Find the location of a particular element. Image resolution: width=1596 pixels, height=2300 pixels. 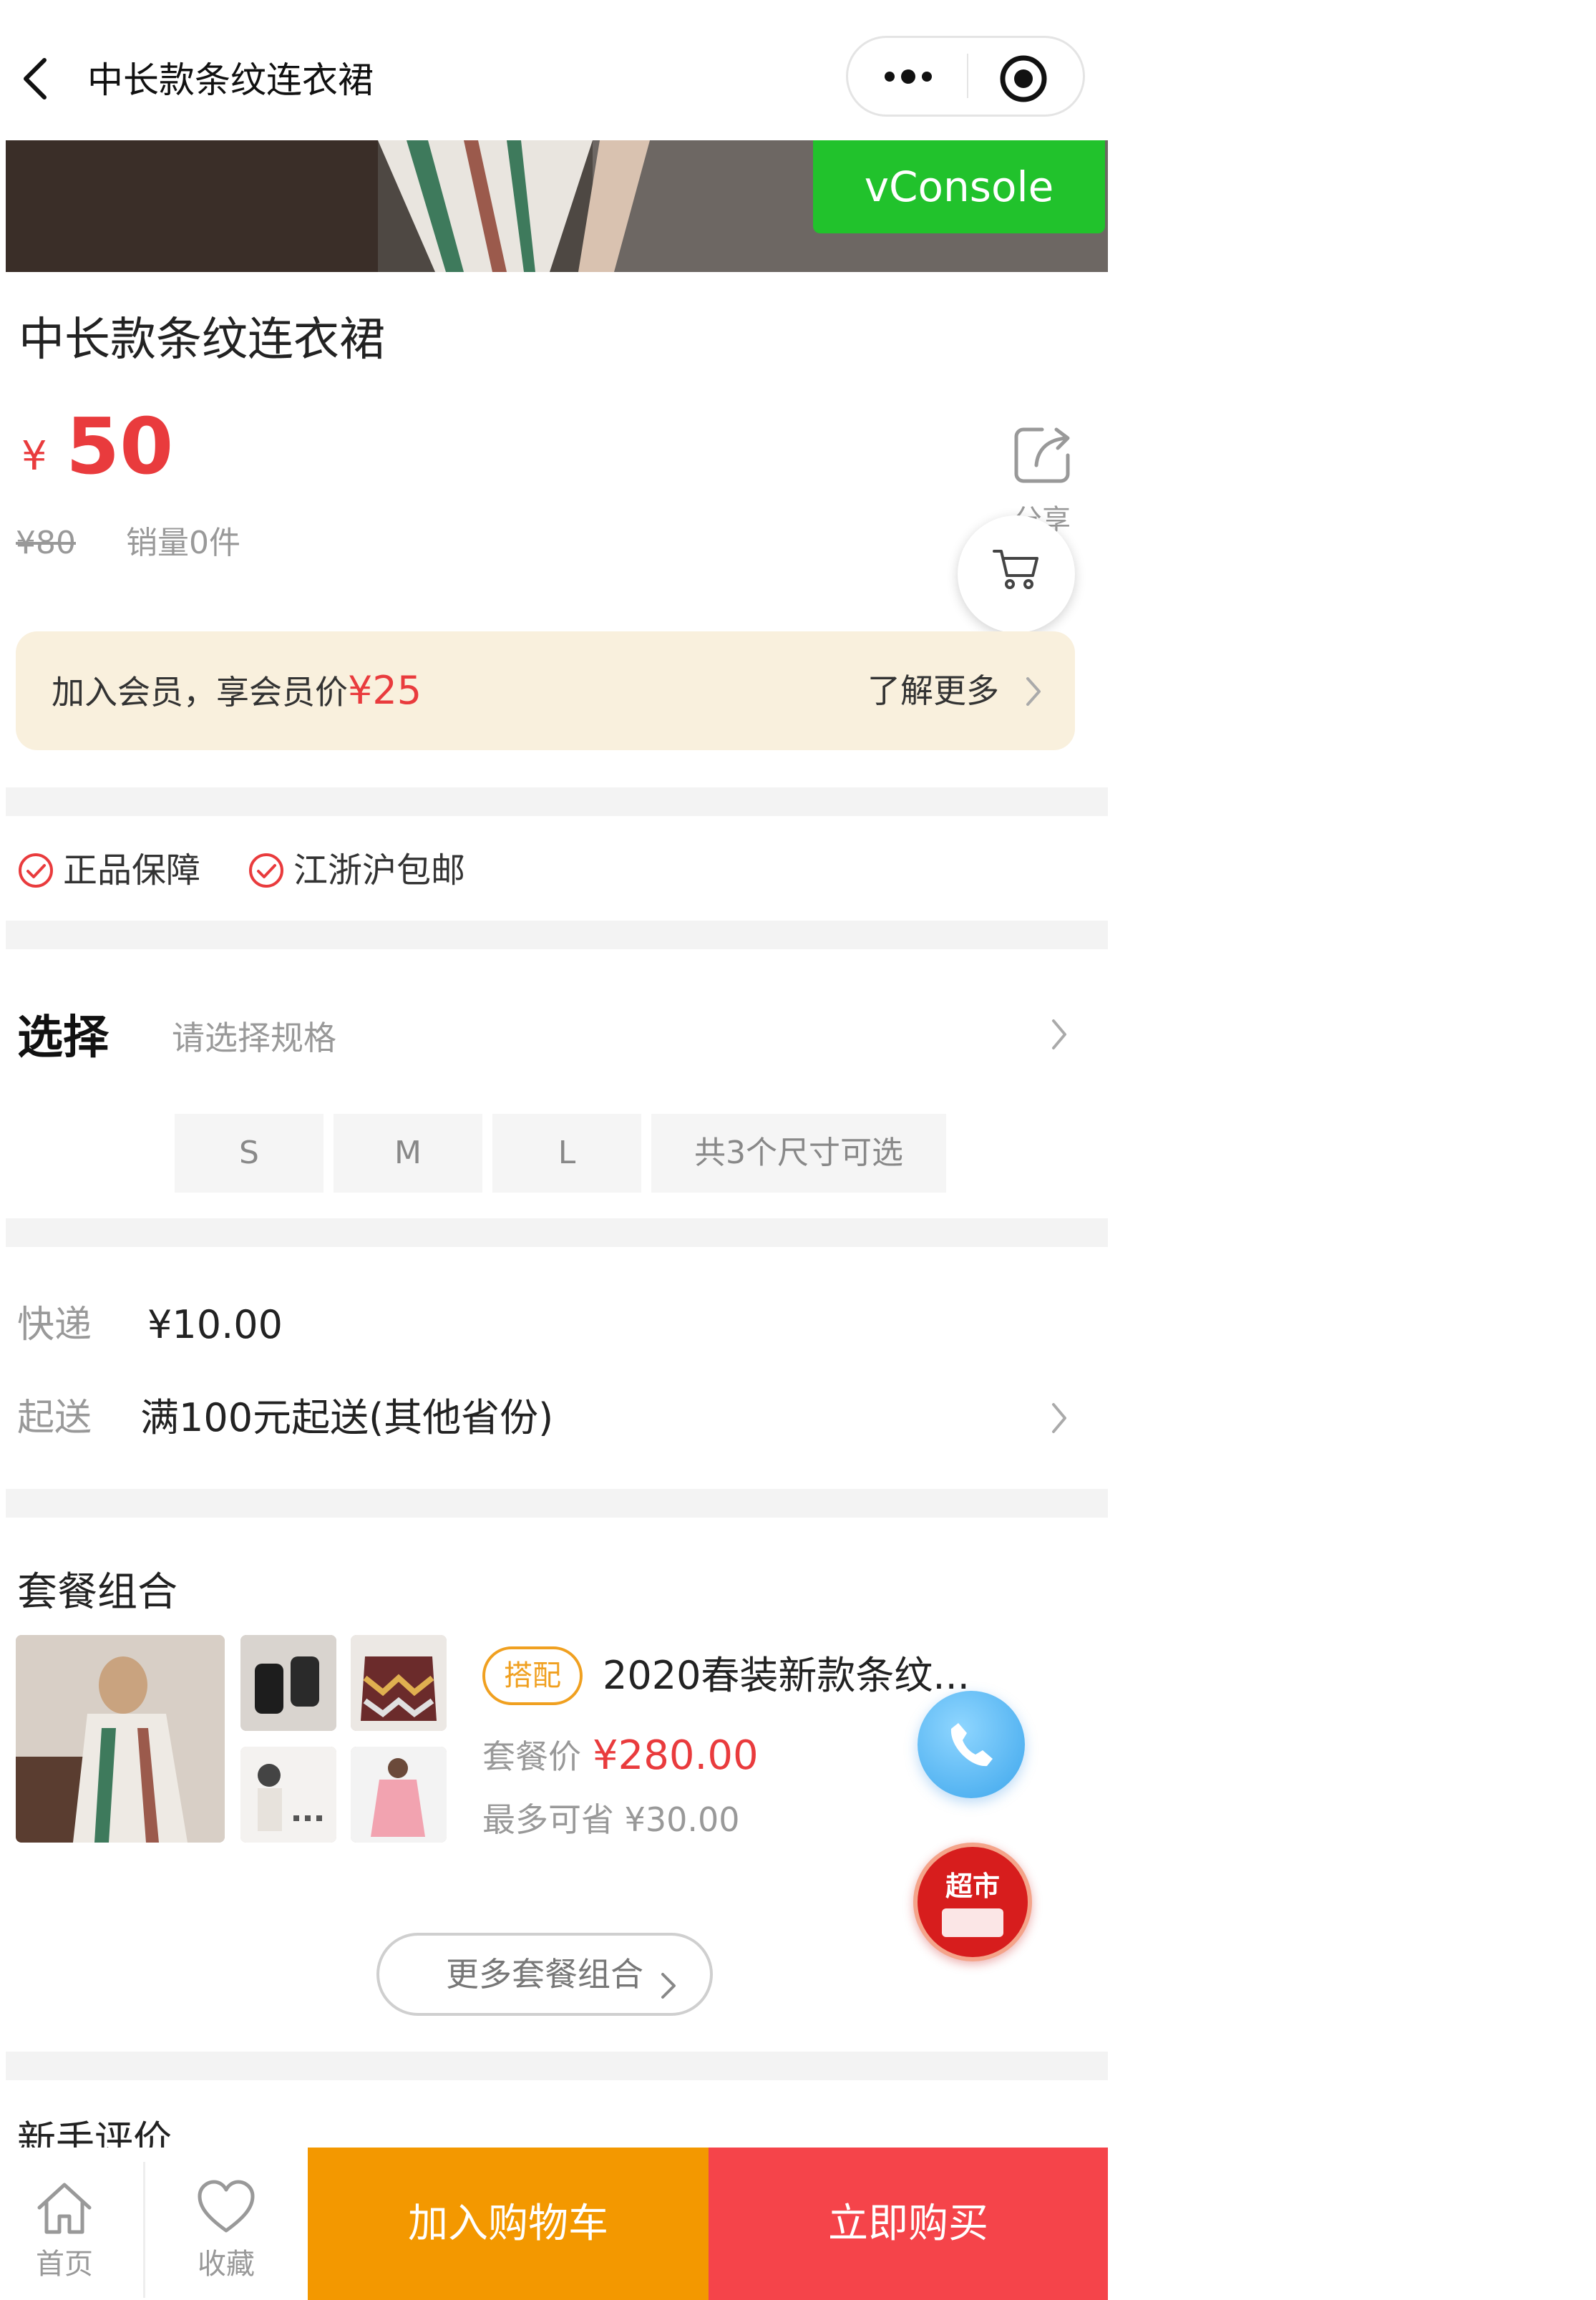

size-option-s: S is located at coordinates (249, 1153).